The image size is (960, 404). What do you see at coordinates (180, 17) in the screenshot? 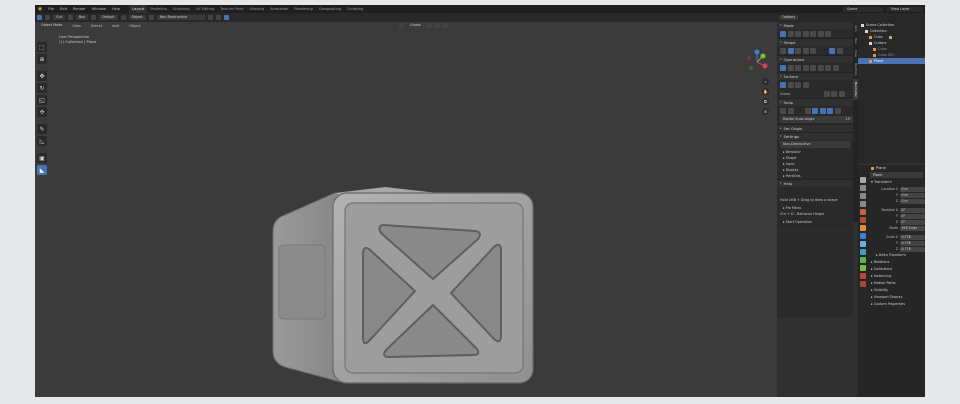
I see `non-destructive-option: Non-Destructive` at bounding box center [180, 17].